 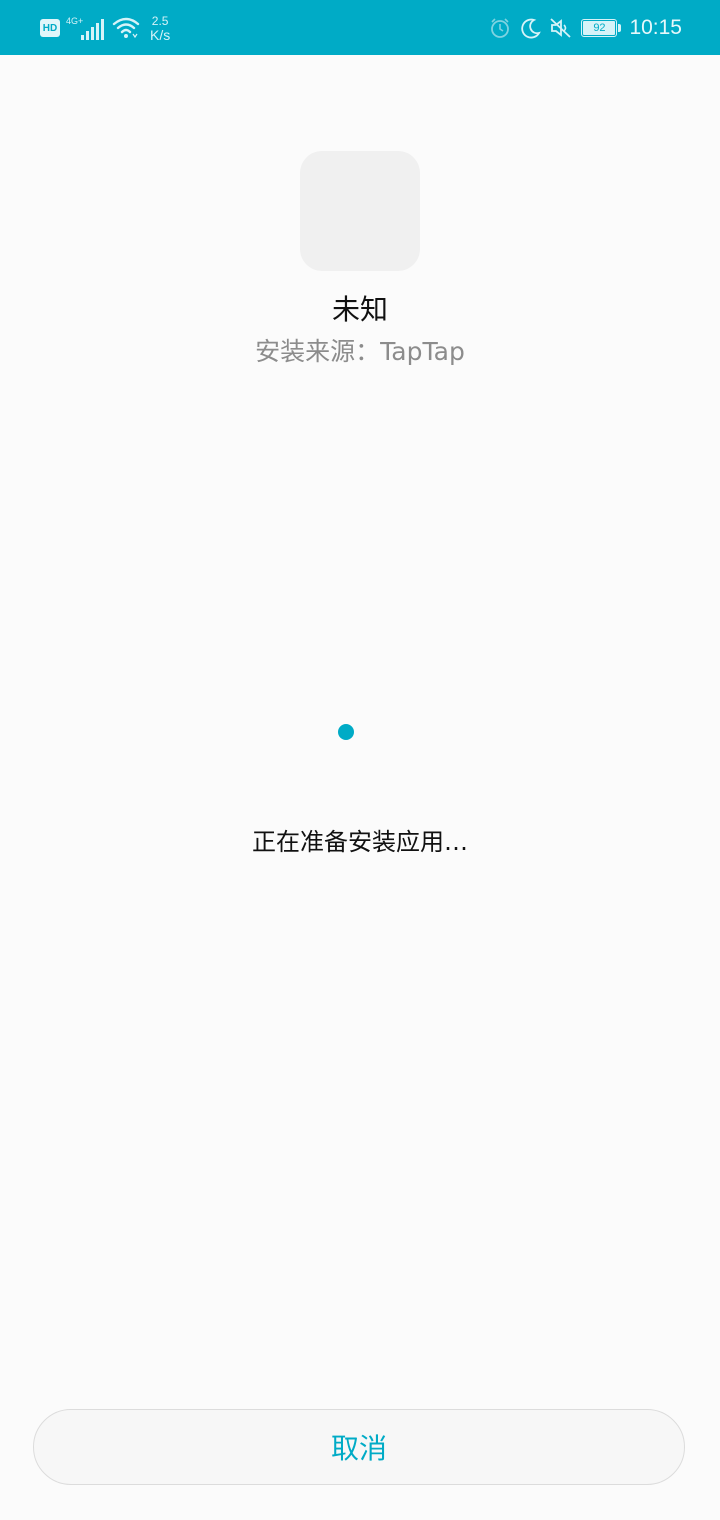 I want to click on clock: 10:15, so click(x=655, y=27).